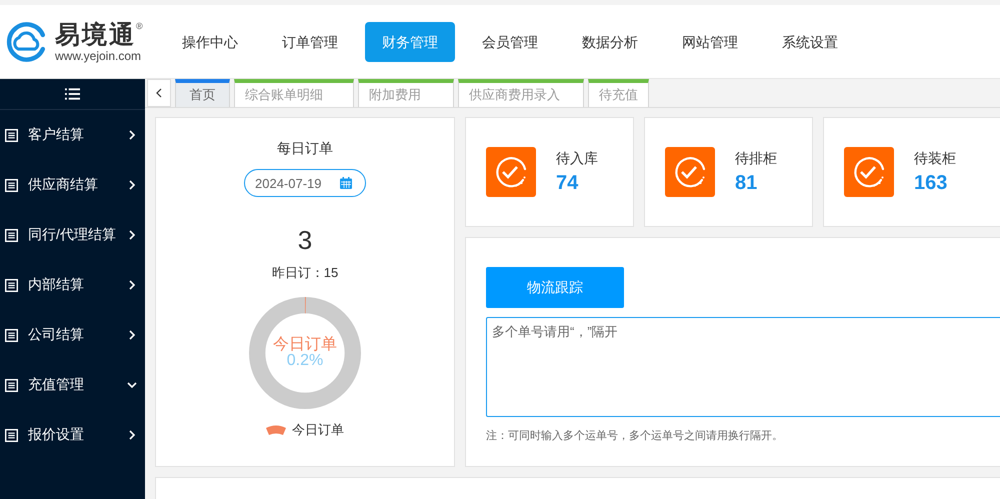 The width and height of the screenshot is (1000, 499). I want to click on sidebar-item: 同行/代理结算, so click(72, 235).